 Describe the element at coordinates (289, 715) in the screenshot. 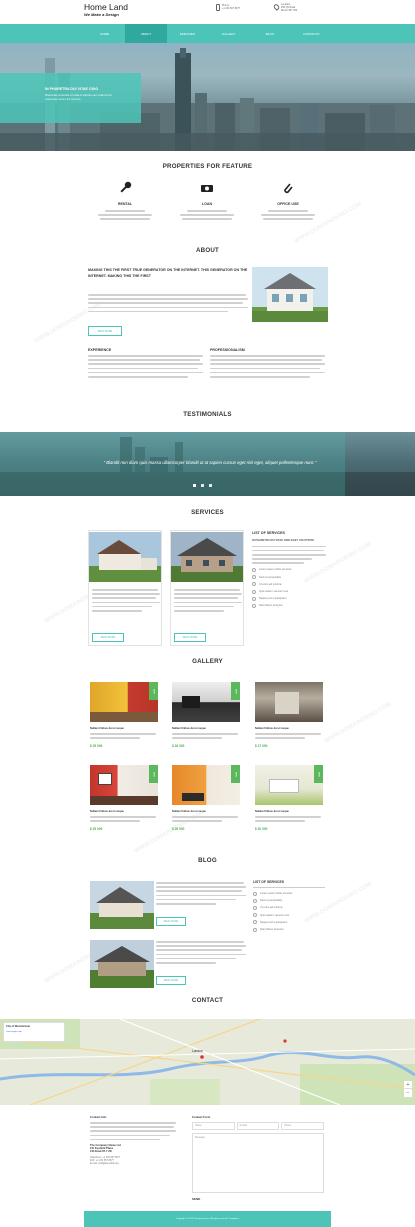

I see `gallery-item: Nullam finibus dui et neque $ 27 000` at that location.